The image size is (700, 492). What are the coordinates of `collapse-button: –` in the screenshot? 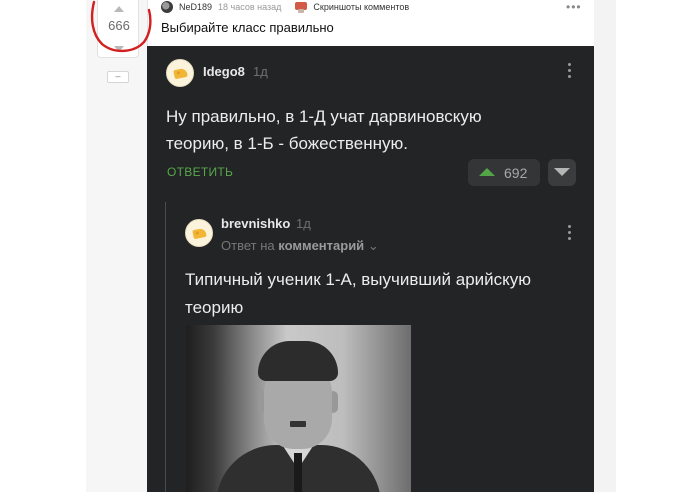 It's located at (118, 77).